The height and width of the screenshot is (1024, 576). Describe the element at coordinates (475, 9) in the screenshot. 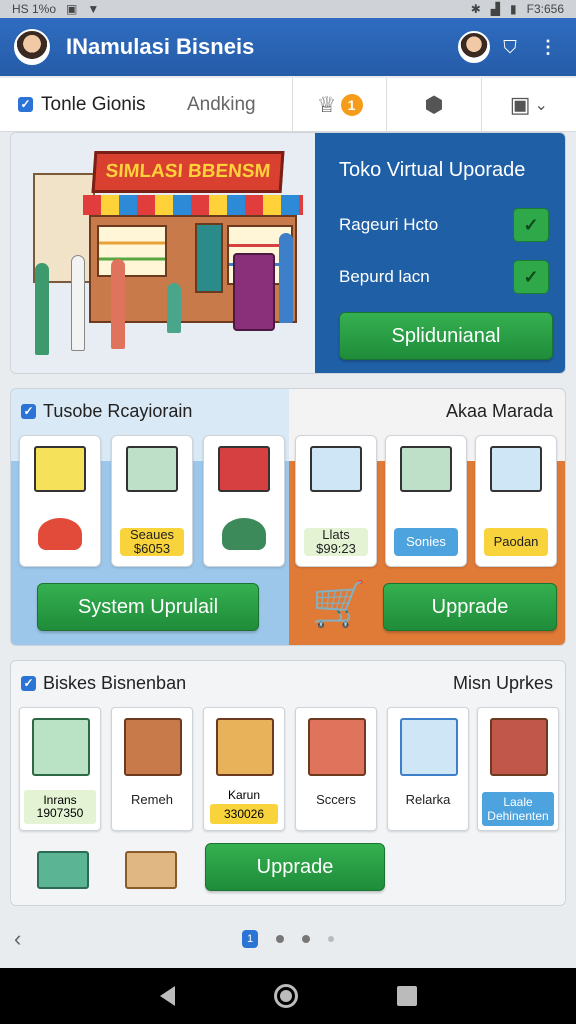

I see `settings-icon: ✱` at that location.